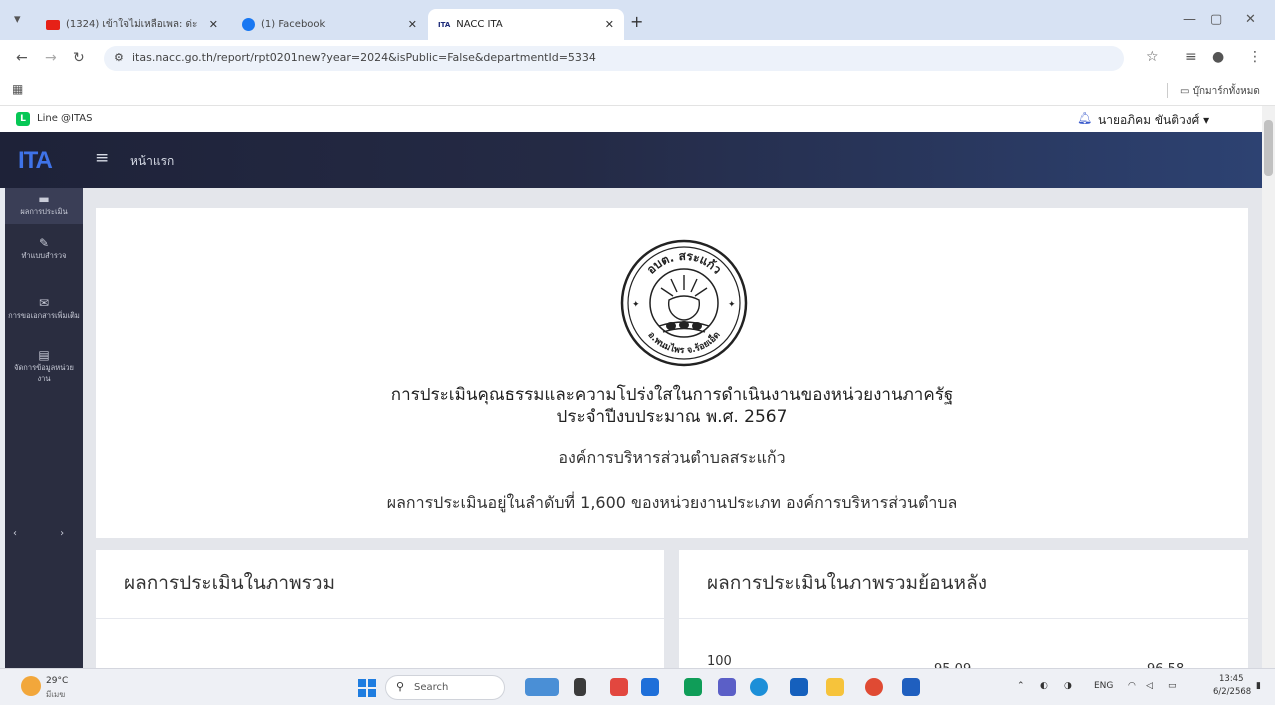 This screenshot has height=705, width=1275. I want to click on ita-favicon: ITA, so click(444, 24).